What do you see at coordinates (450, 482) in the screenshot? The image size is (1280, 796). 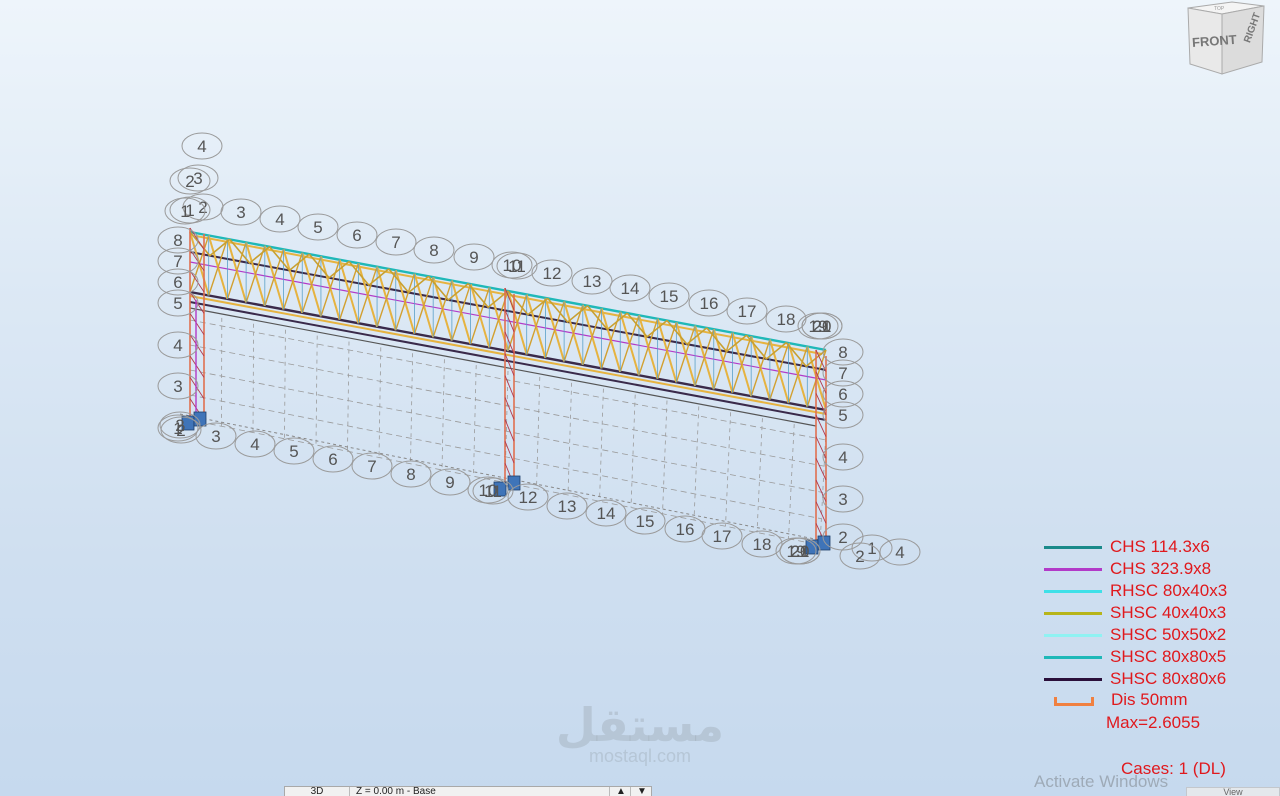 I see `grid-bubble: 9` at bounding box center [450, 482].